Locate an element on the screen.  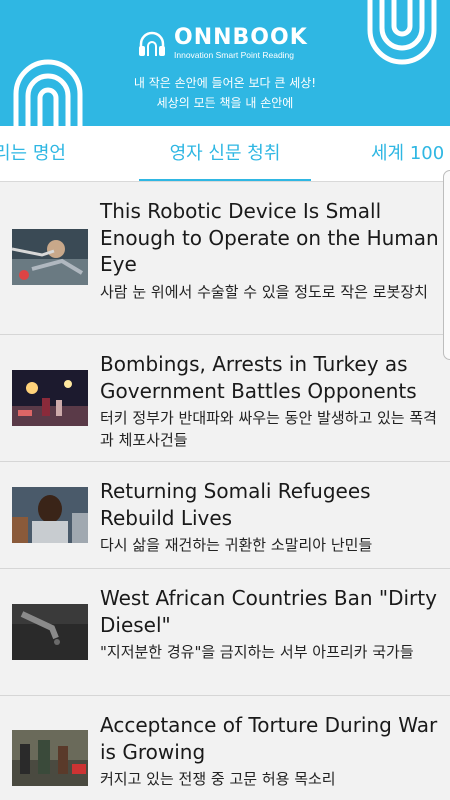
article-subtitle: 커지고 있는 전쟁 중 고문 허용 목소리 is located at coordinates (218, 779).